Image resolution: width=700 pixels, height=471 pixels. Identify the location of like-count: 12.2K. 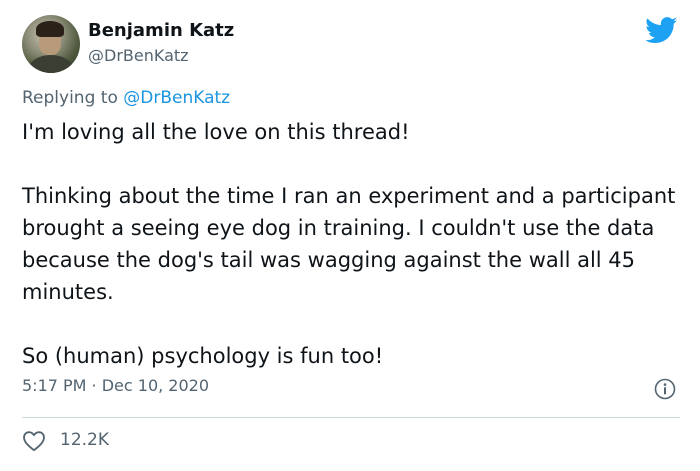
(84, 440).